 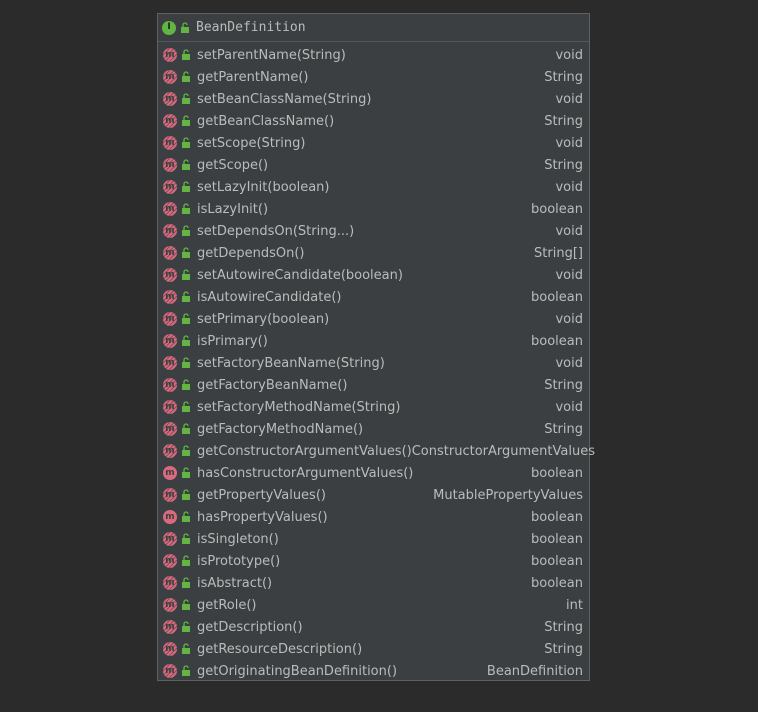 What do you see at coordinates (373, 143) in the screenshot?
I see `method-row: m setScope(String) void` at bounding box center [373, 143].